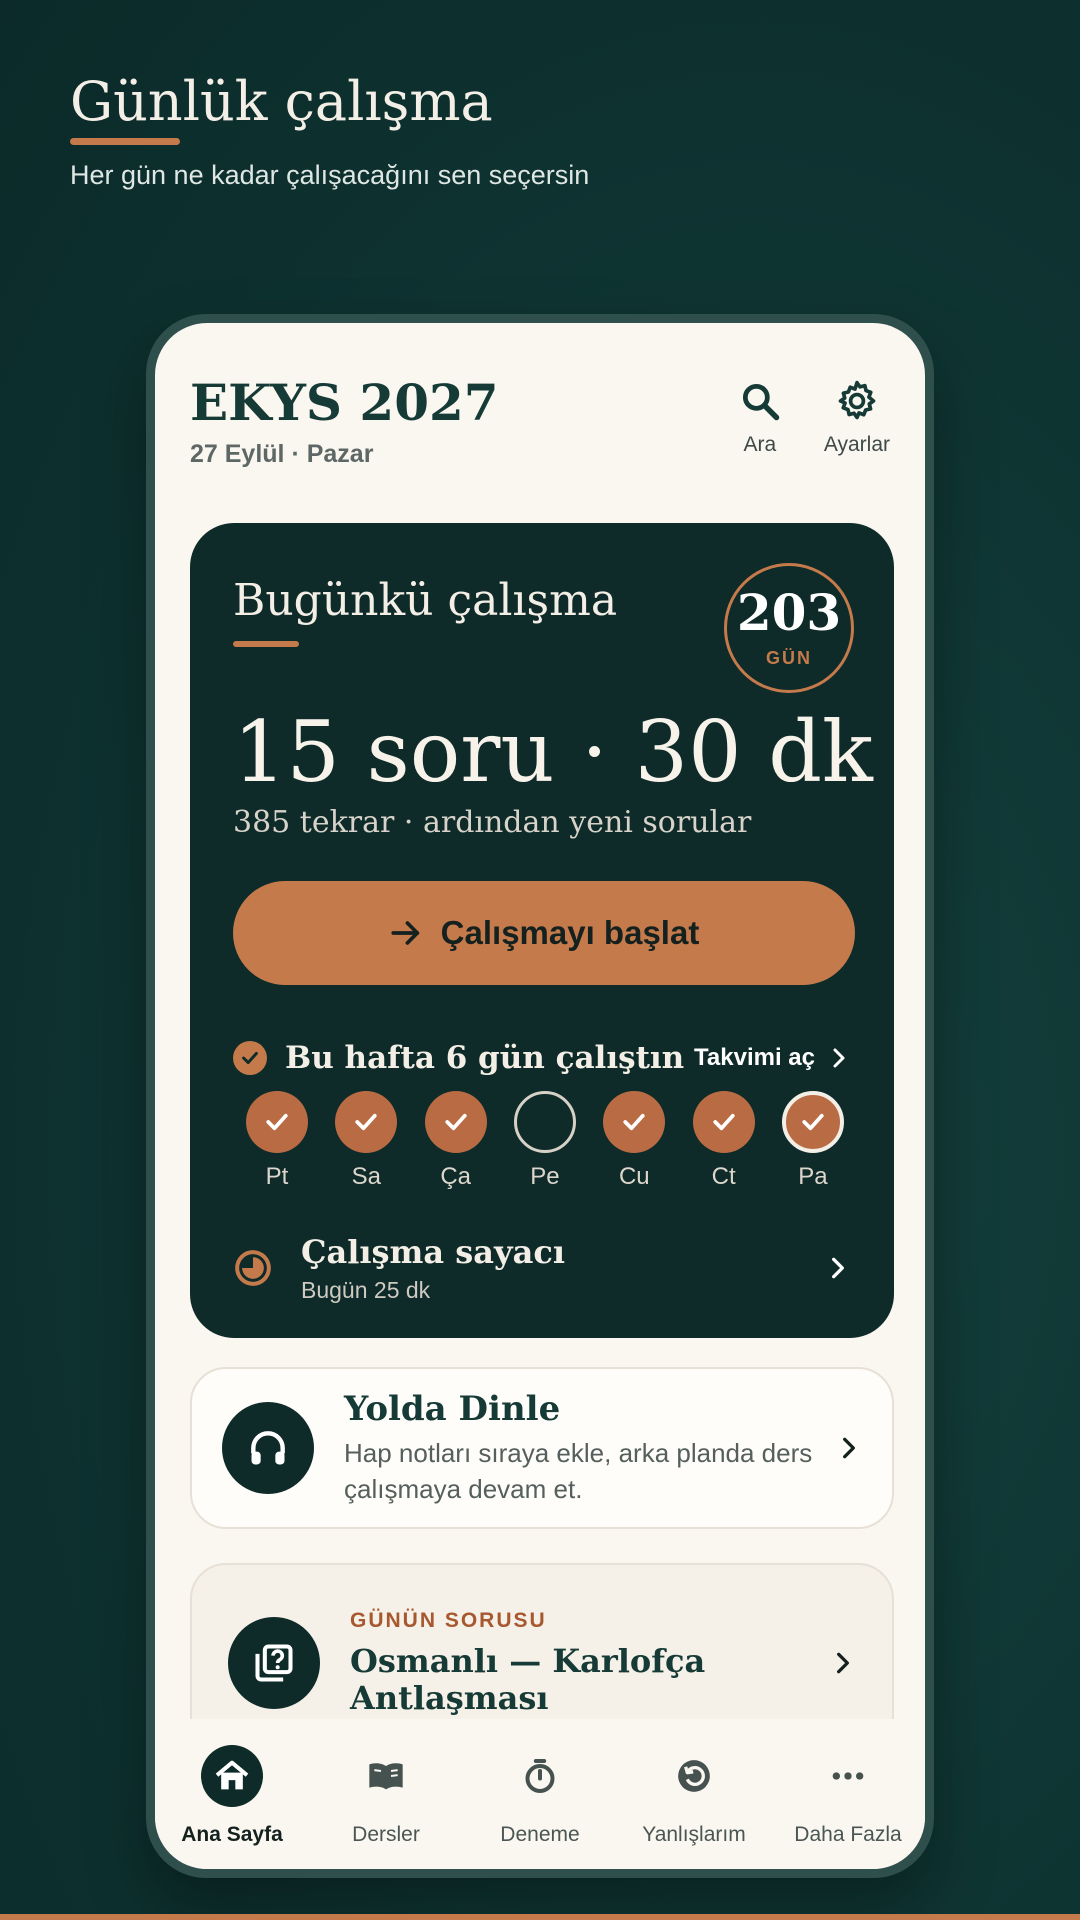 The width and height of the screenshot is (1080, 1920). Describe the element at coordinates (540, 1776) in the screenshot. I see `stopwatch-icon` at that location.